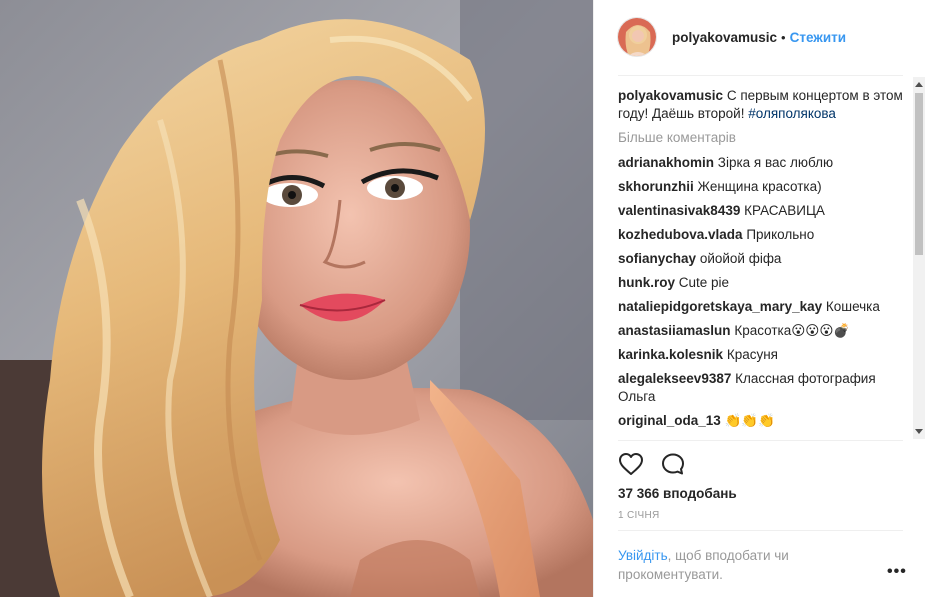  What do you see at coordinates (670, 95) in the screenshot?
I see `caption-username-link: polyakovamusic` at bounding box center [670, 95].